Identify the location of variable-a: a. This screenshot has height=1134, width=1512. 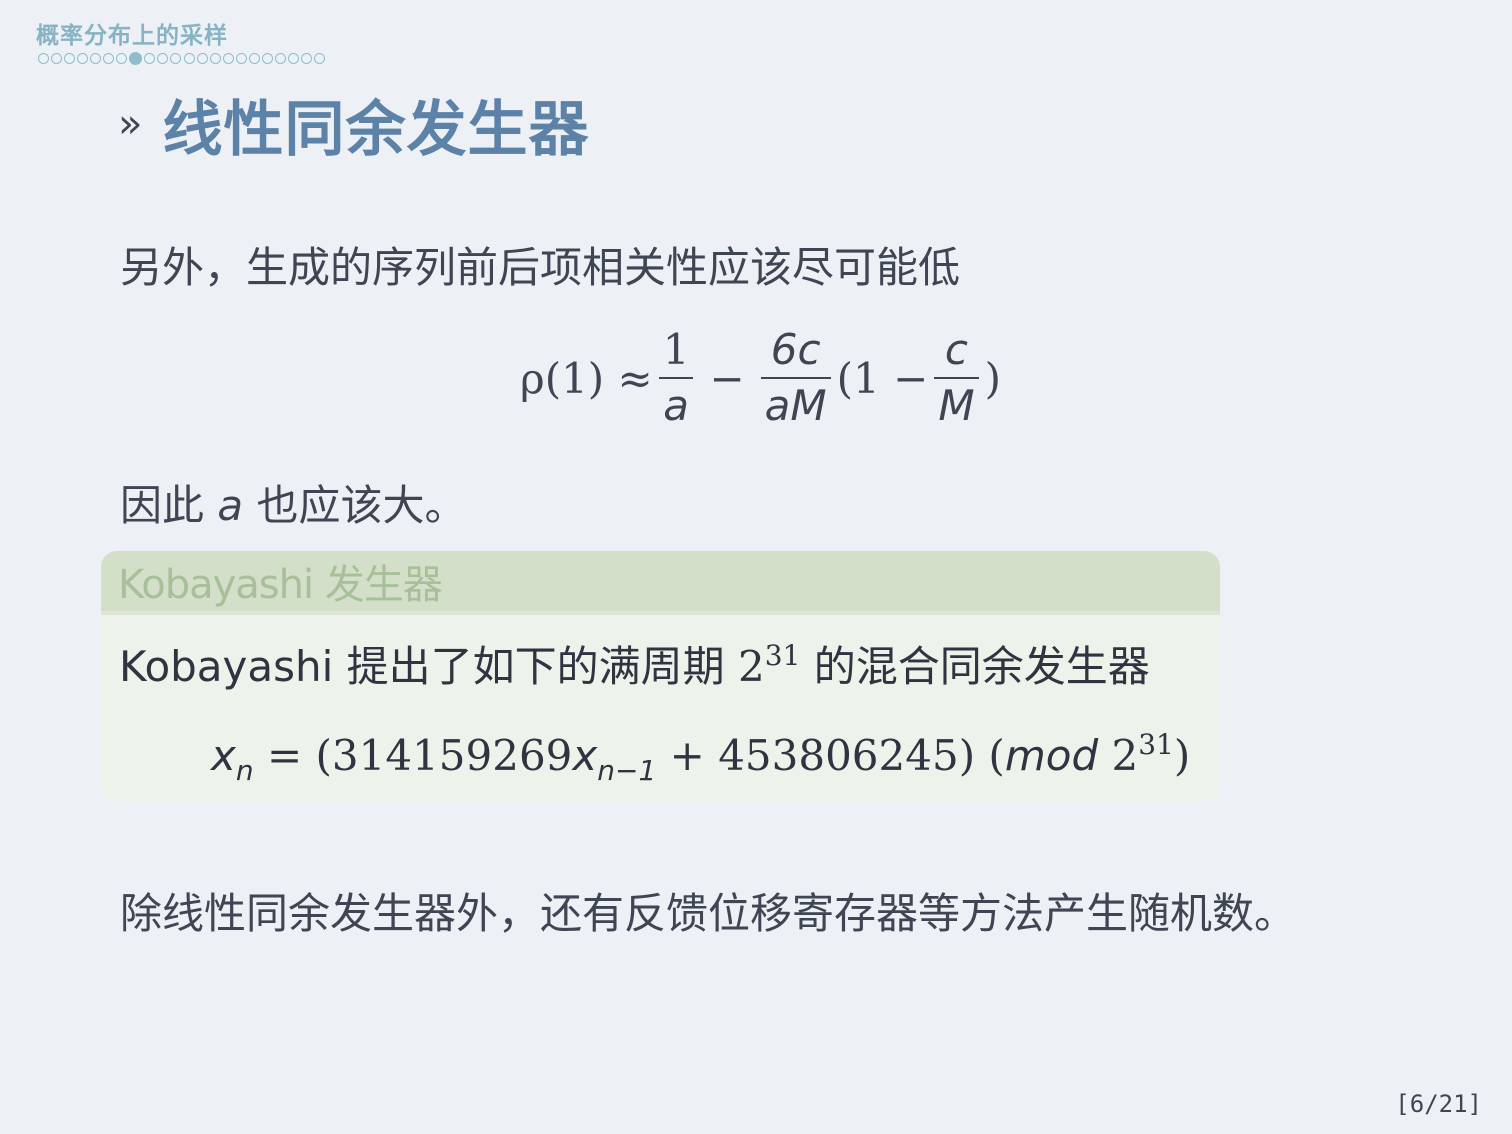
(230, 505).